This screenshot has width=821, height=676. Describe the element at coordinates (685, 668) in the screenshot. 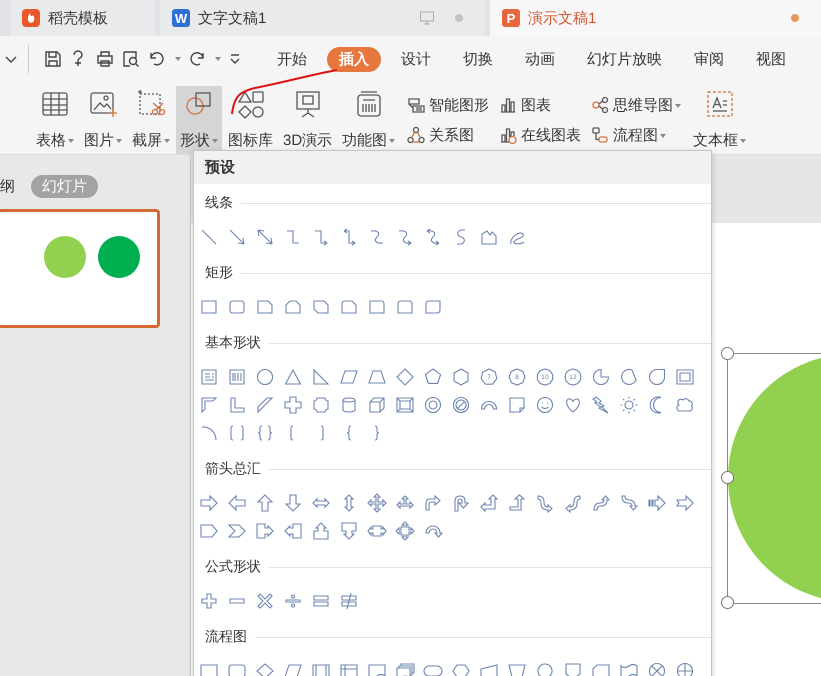

I see `or-symbol-icon` at that location.